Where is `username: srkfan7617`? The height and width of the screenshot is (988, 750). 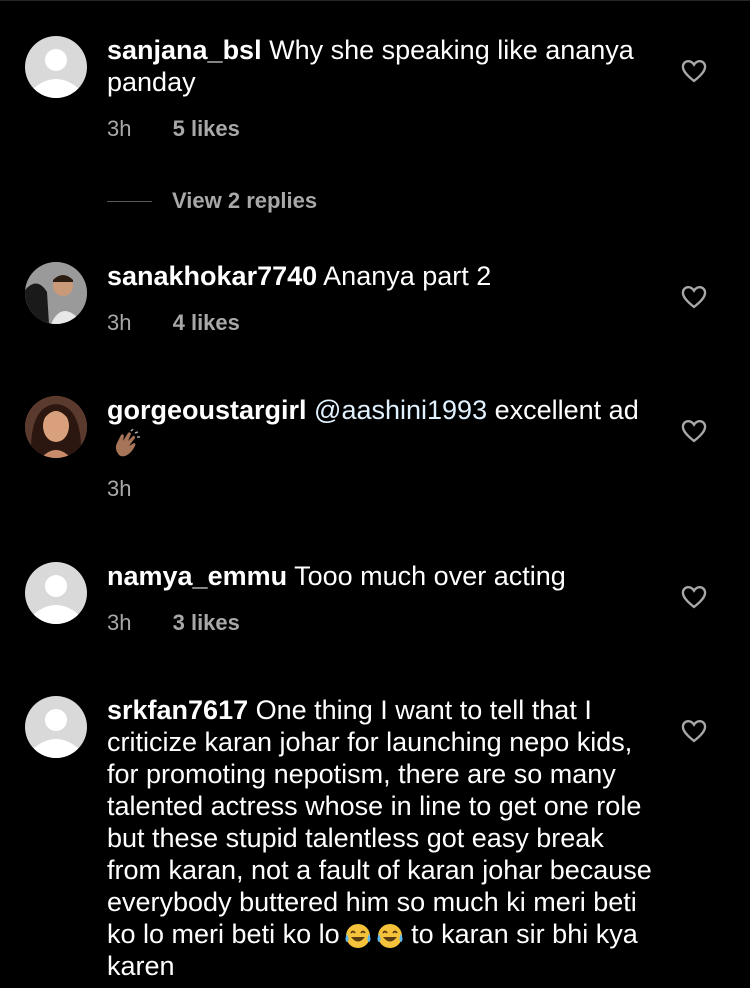 username: srkfan7617 is located at coordinates (177, 710).